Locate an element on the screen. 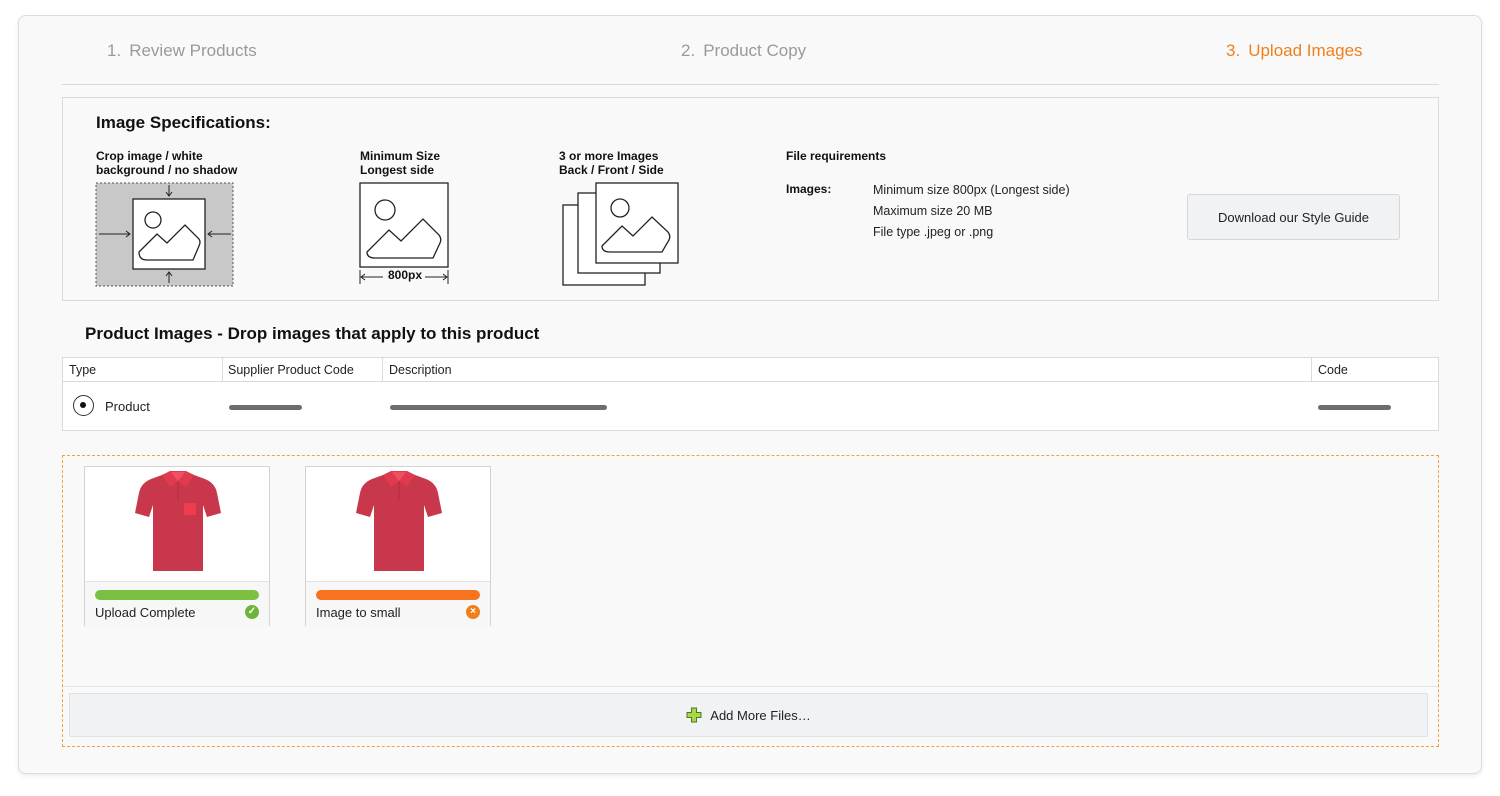 This screenshot has height=796, width=1500. requirement-max-size: Maximum size 20 MB is located at coordinates (933, 211).